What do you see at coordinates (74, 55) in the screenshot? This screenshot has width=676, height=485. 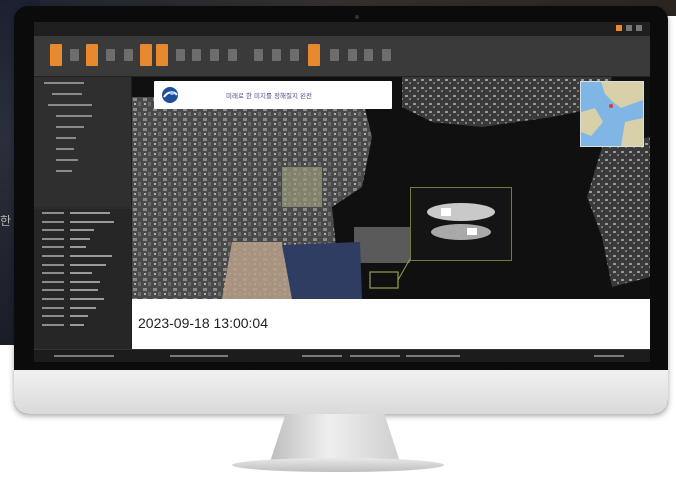 I see `tool-save-icon` at bounding box center [74, 55].